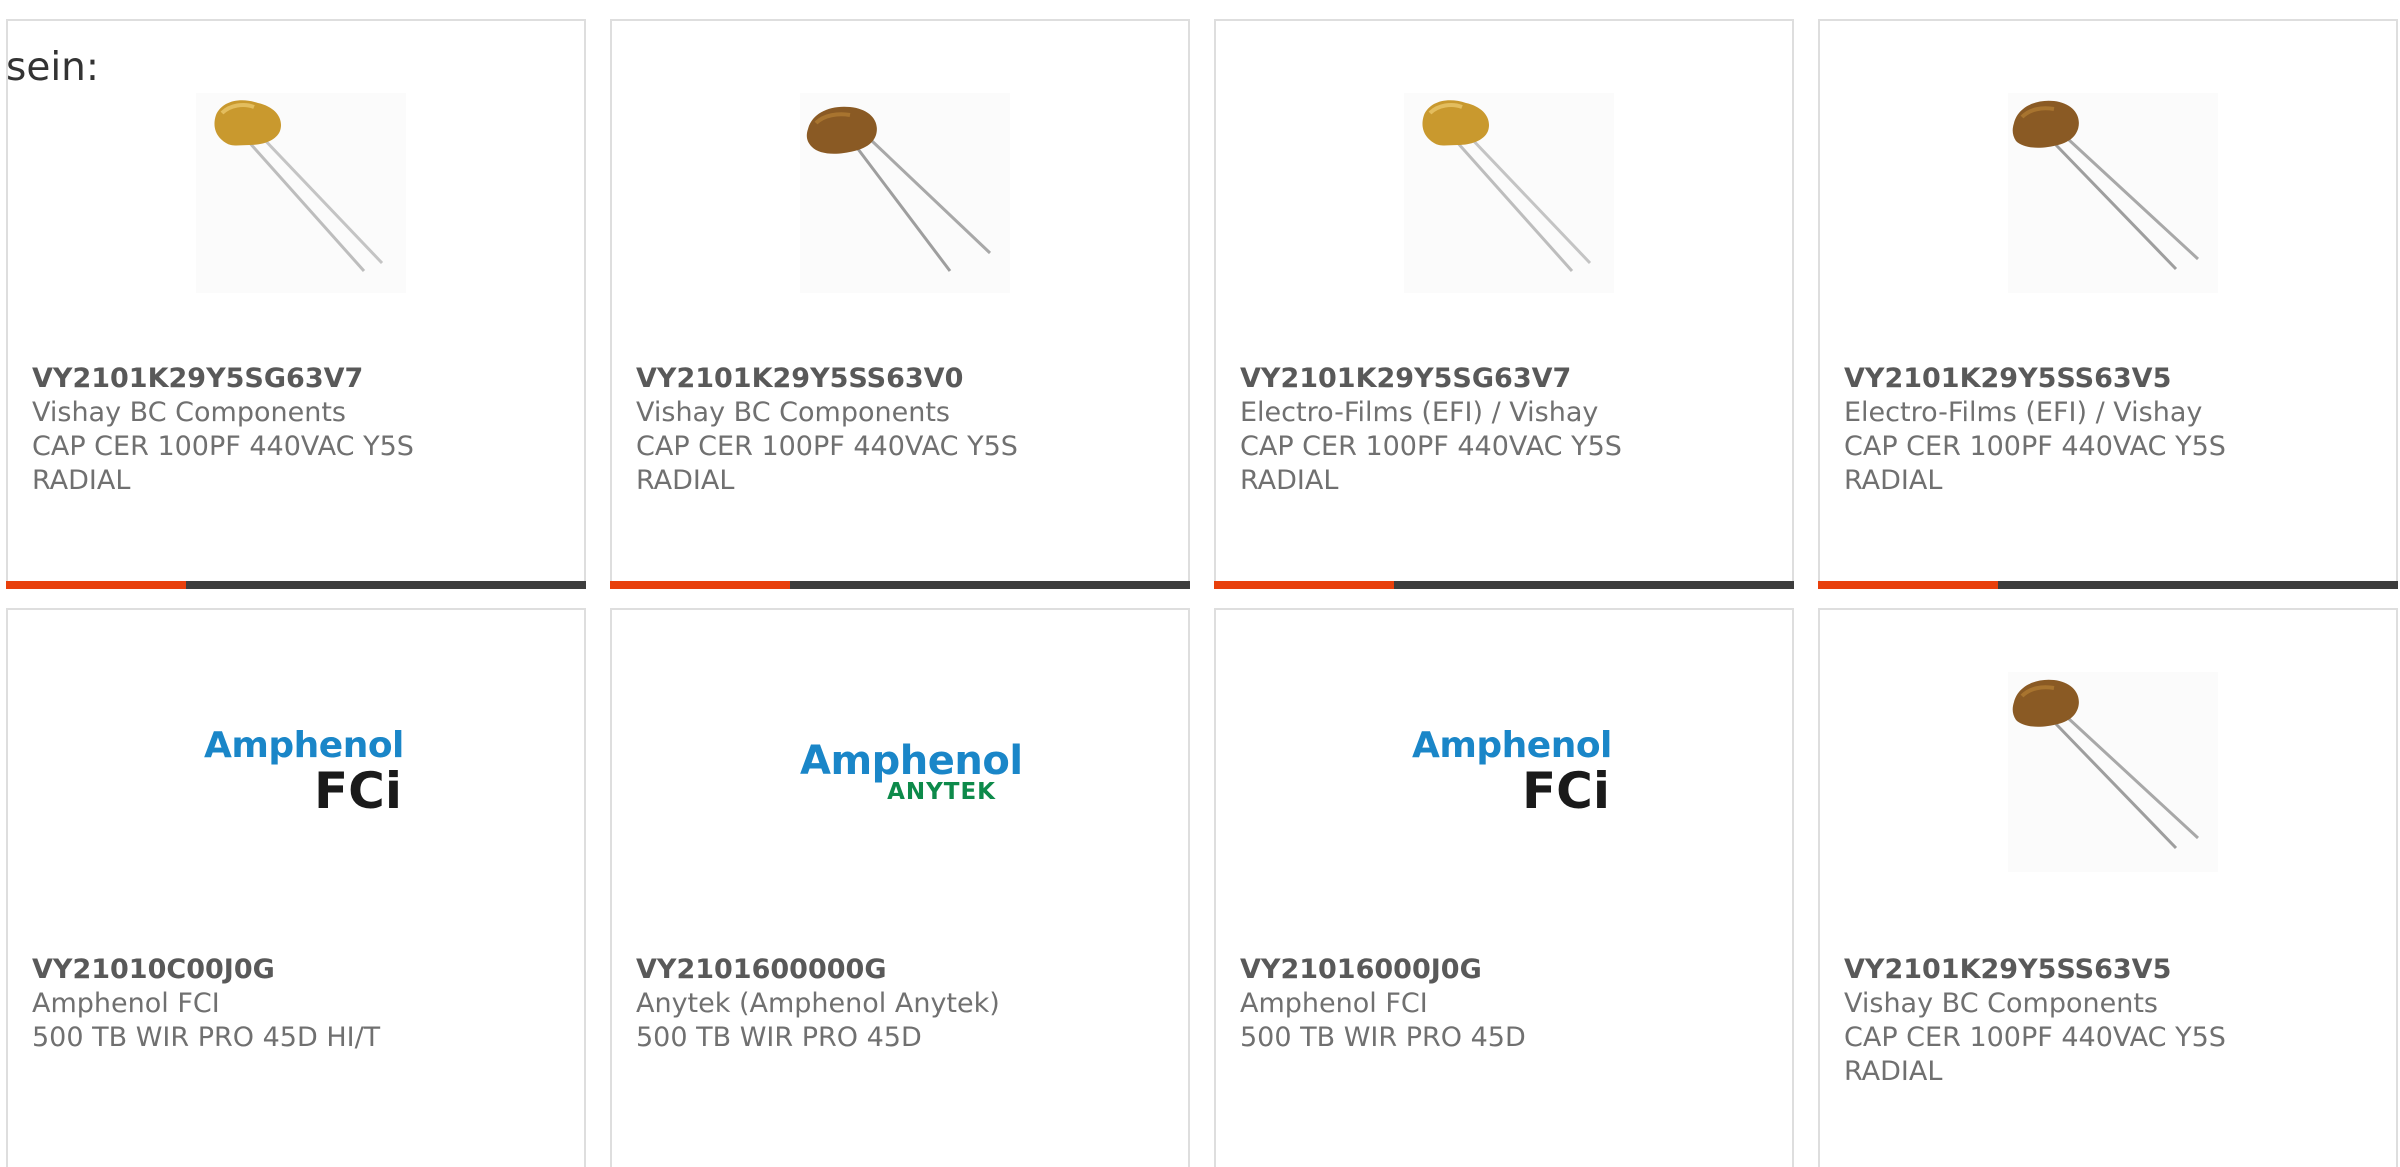  I want to click on product-image: Amphenol ANYTEK, so click(911, 772).